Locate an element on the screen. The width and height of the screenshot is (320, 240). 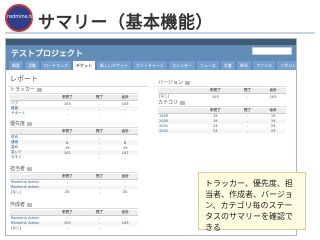
tab-9: Wiki is located at coordinates (244, 65).